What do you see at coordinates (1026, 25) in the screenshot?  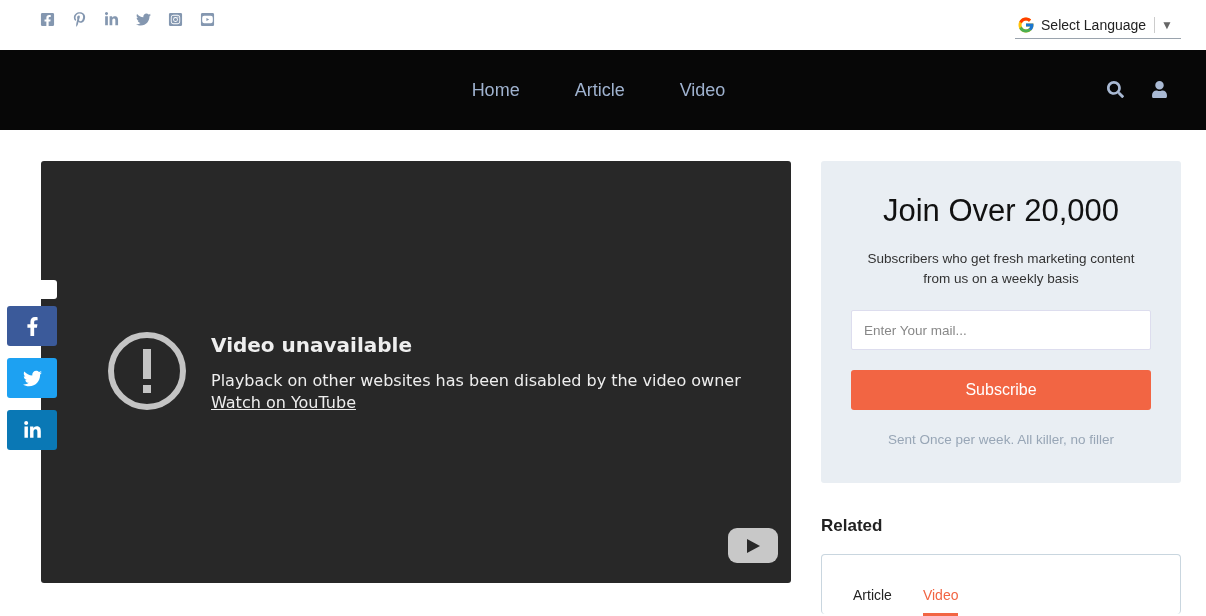 I see `google-icon` at bounding box center [1026, 25].